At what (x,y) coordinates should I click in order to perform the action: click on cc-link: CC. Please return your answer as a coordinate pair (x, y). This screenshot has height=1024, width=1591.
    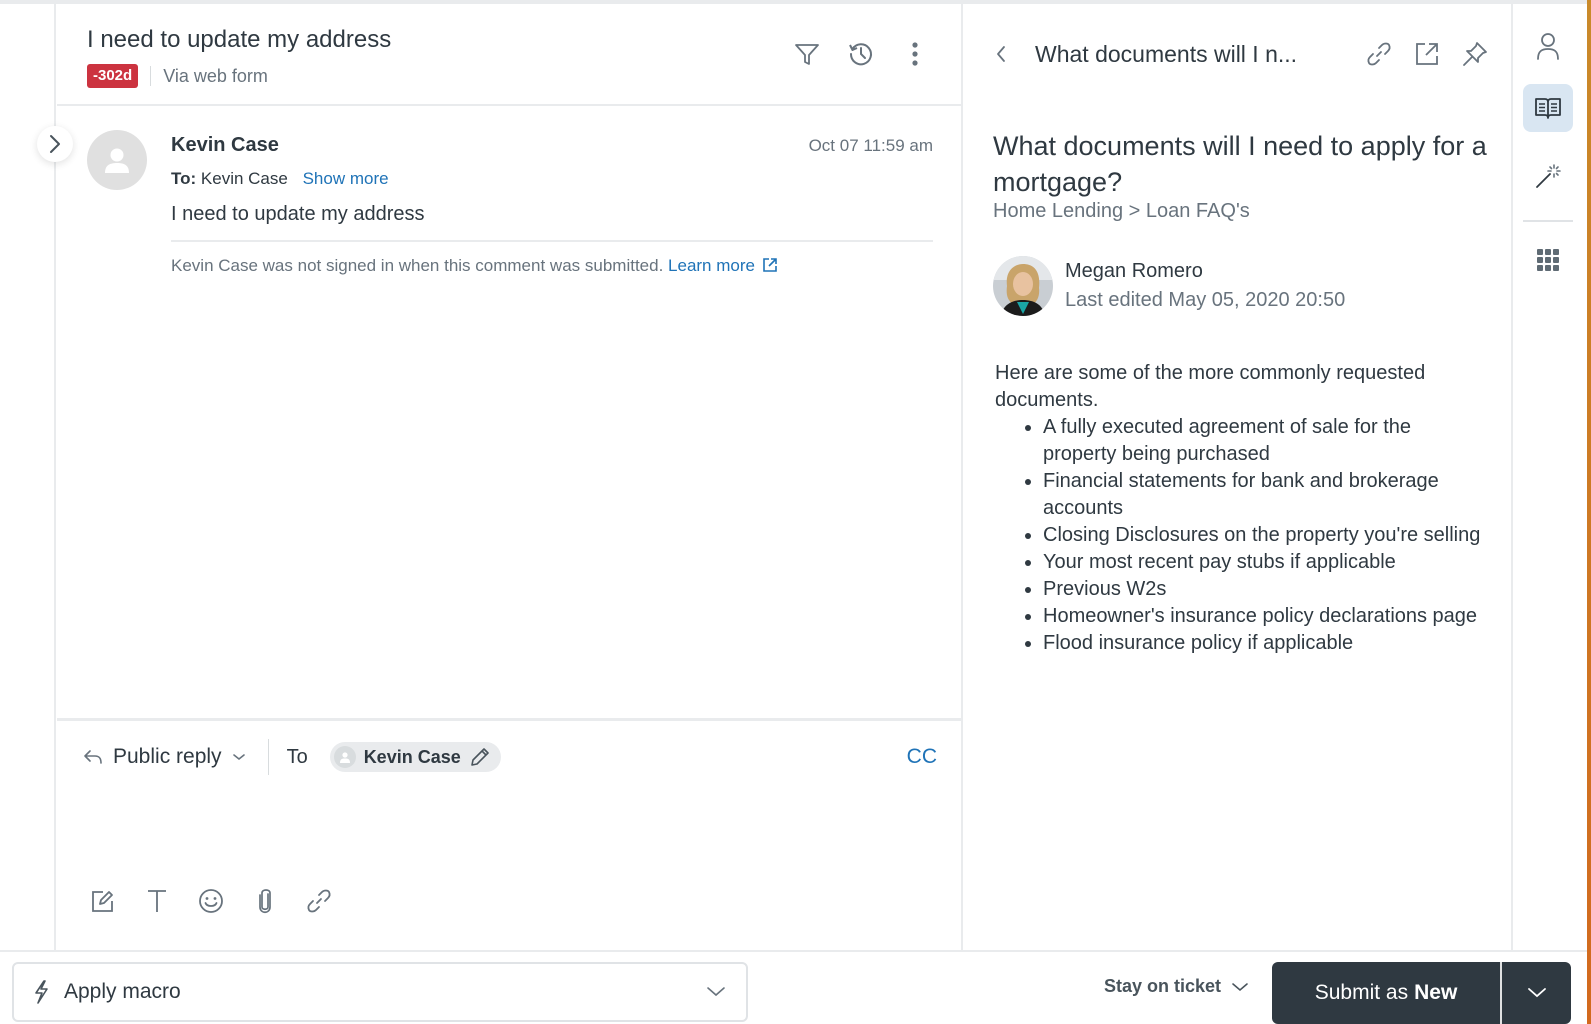
    Looking at the image, I should click on (922, 757).